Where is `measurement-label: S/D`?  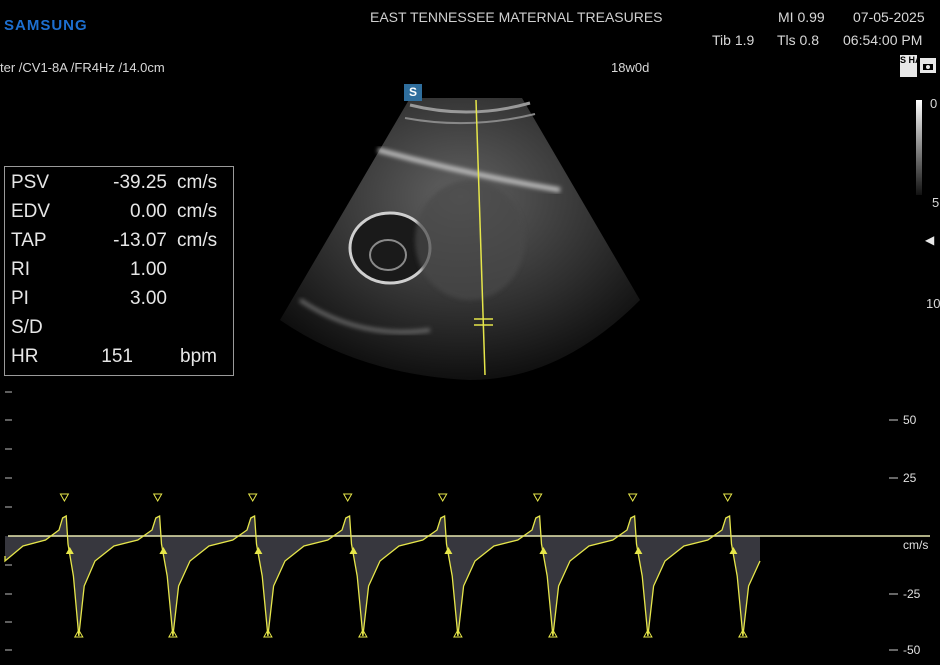
measurement-label: S/D is located at coordinates (27, 327).